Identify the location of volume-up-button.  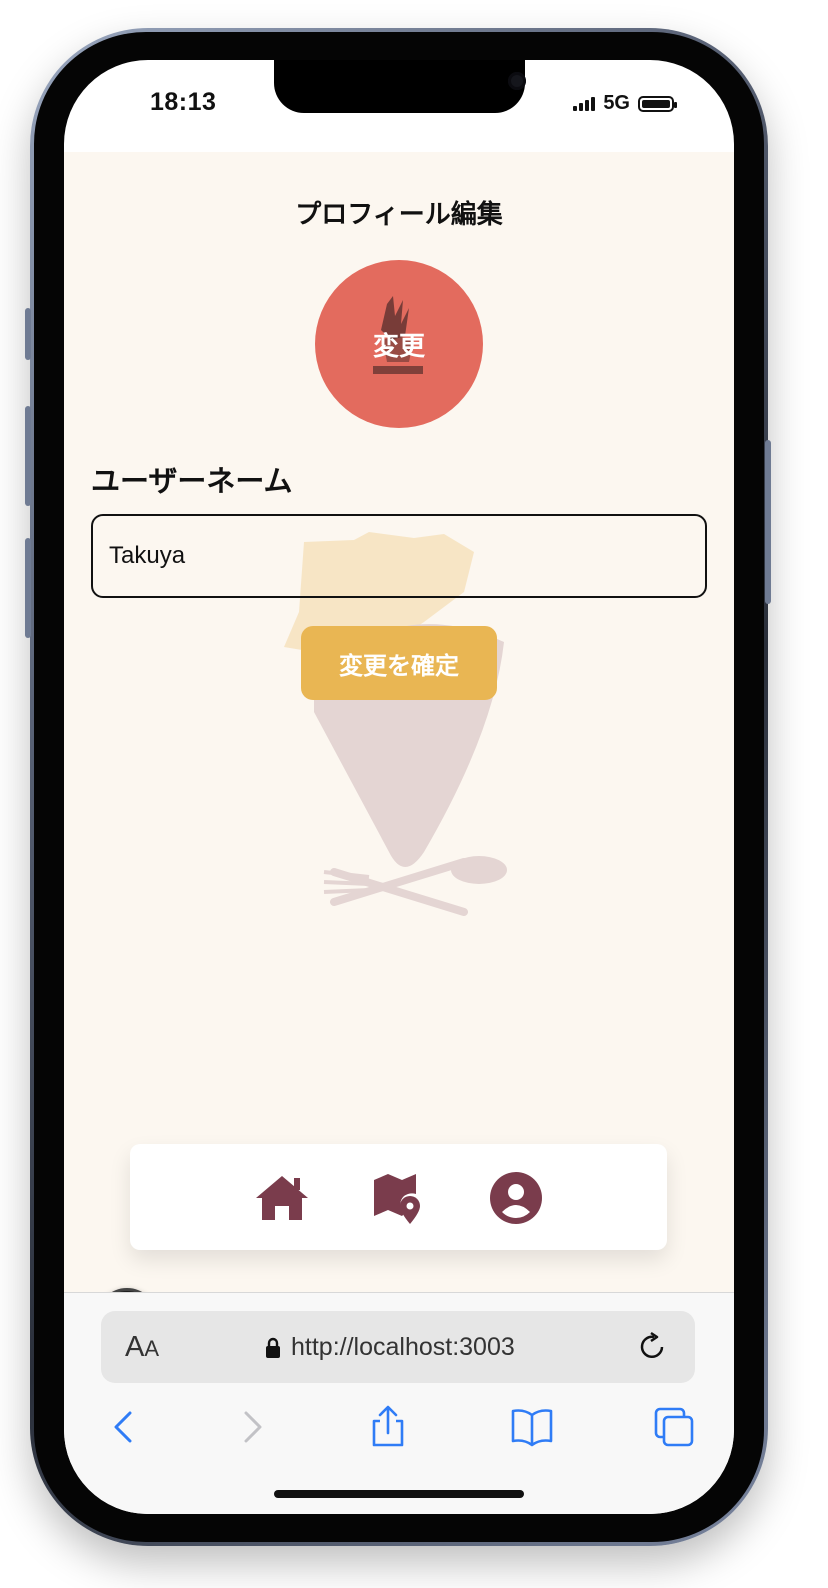
(28, 456).